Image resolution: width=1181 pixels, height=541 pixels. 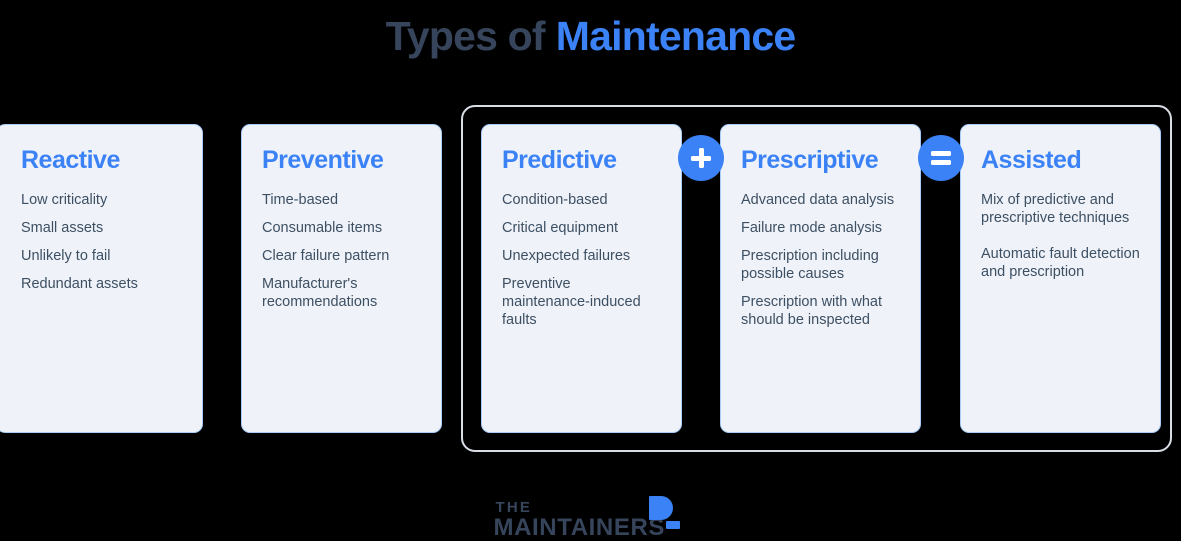 I want to click on list-item: Time-based, so click(x=300, y=200).